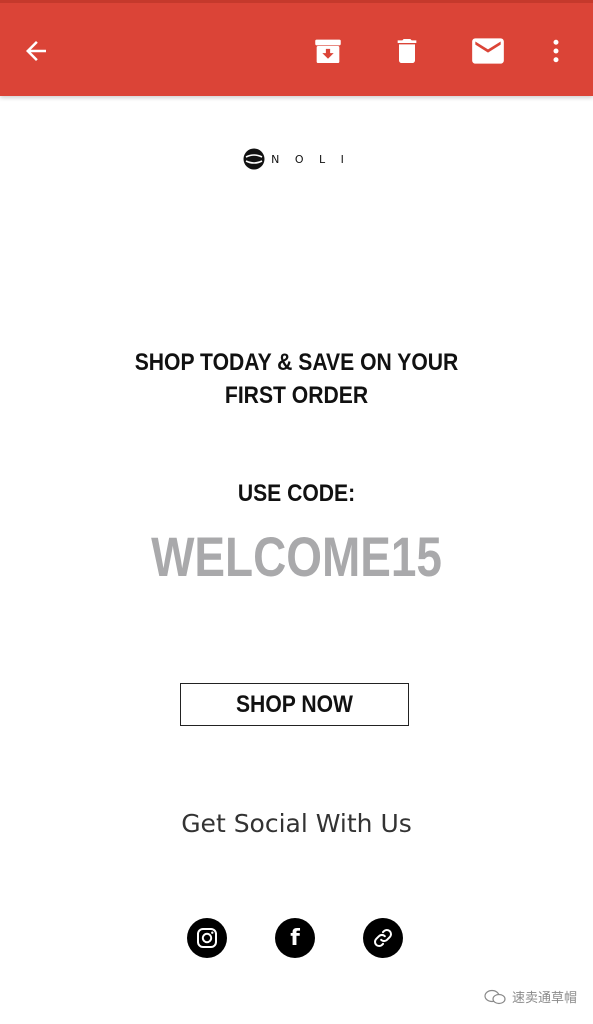 Image resolution: width=593 pixels, height=1024 pixels. I want to click on headline-line-1: SHOP TODAY & SAVE ON YOUR, so click(296, 362).